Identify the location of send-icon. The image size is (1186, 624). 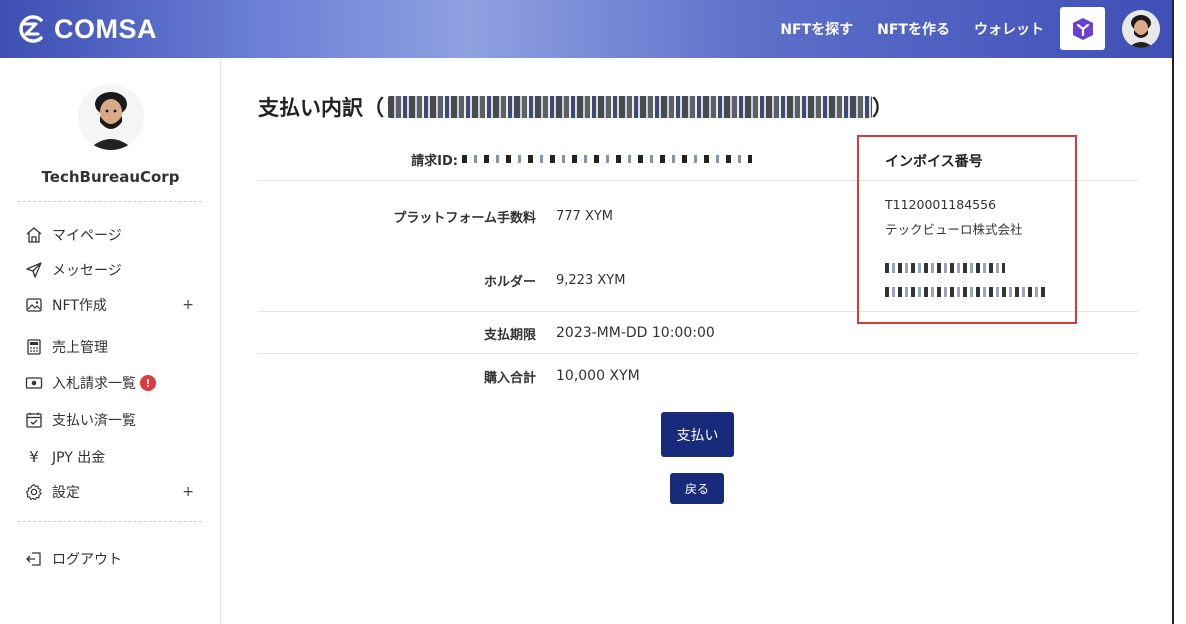
(34, 270).